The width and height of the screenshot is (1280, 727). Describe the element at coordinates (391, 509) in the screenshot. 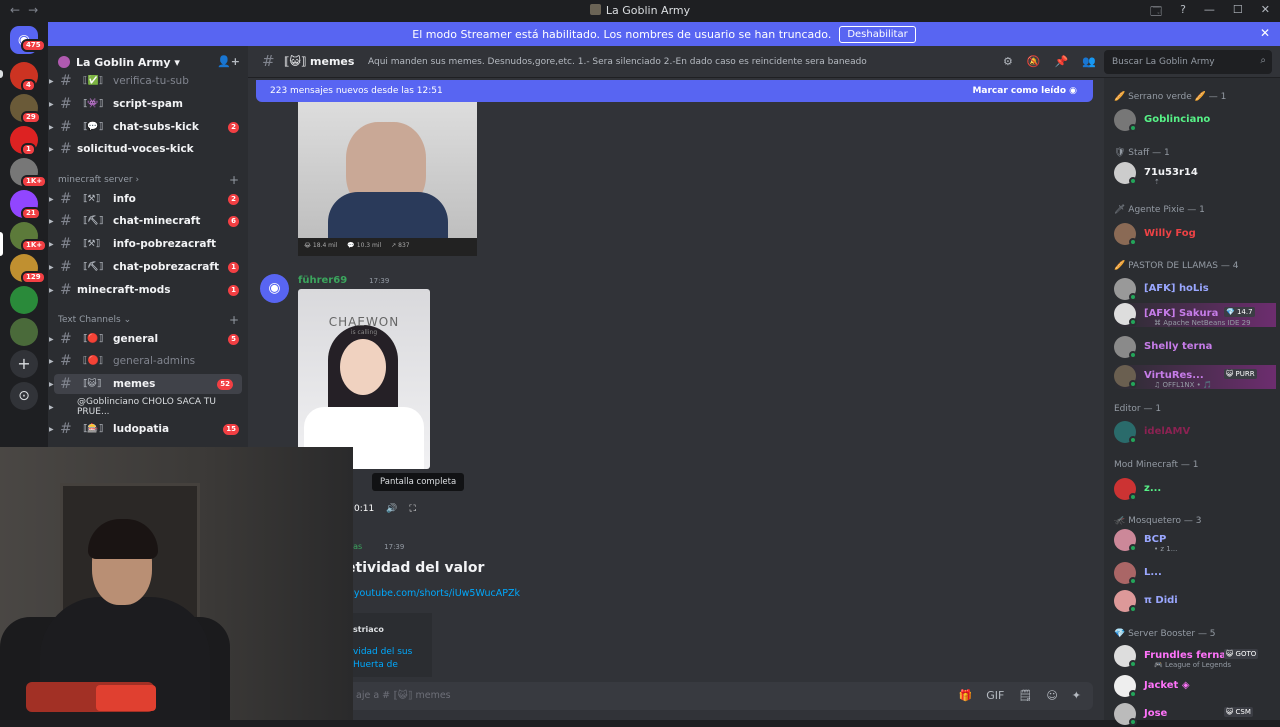

I see `volume-icon: 🔊` at that location.